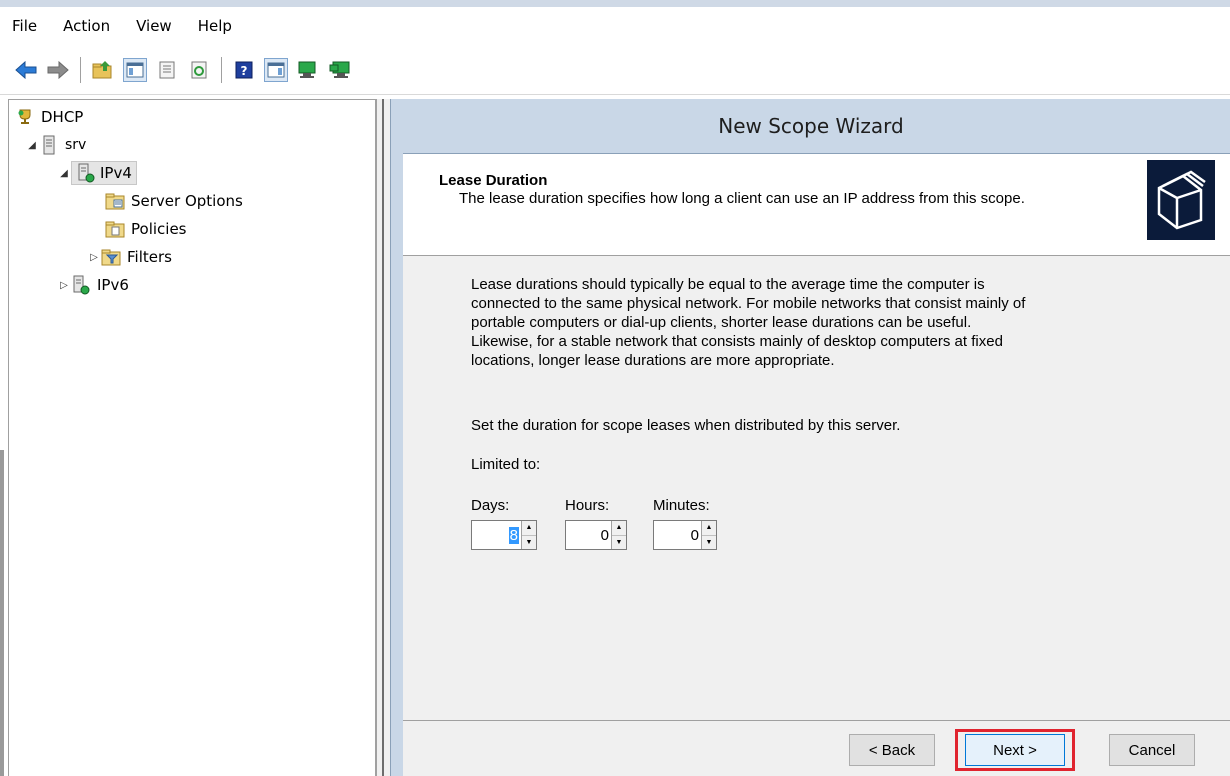  I want to click on tree-label-ipv6: IPv6, so click(113, 285).